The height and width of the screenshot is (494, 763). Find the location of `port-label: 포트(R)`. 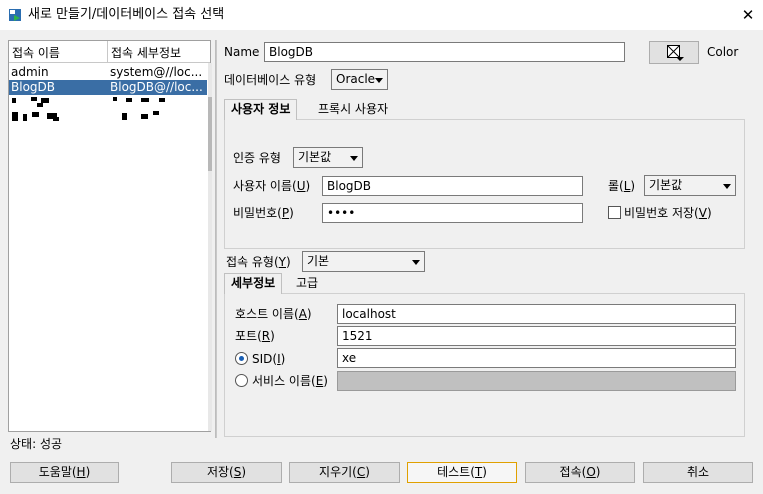

port-label: 포트(R) is located at coordinates (255, 336).